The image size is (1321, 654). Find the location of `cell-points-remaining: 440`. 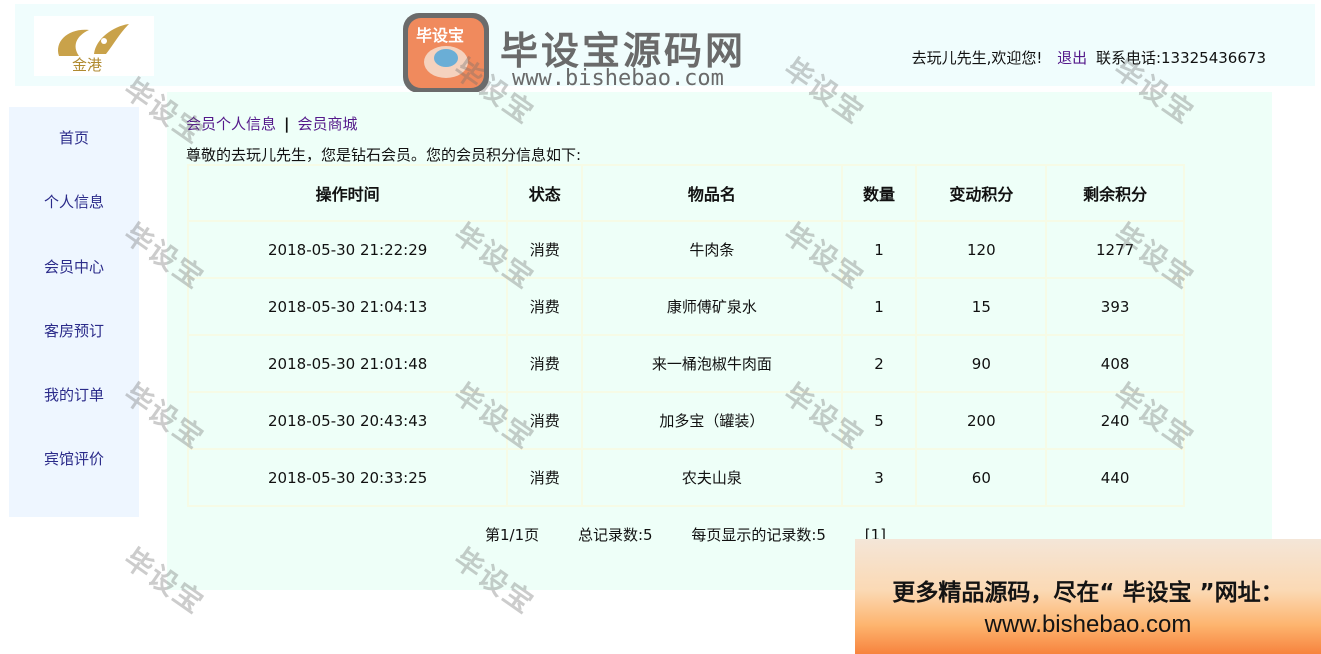

cell-points-remaining: 440 is located at coordinates (1115, 477).